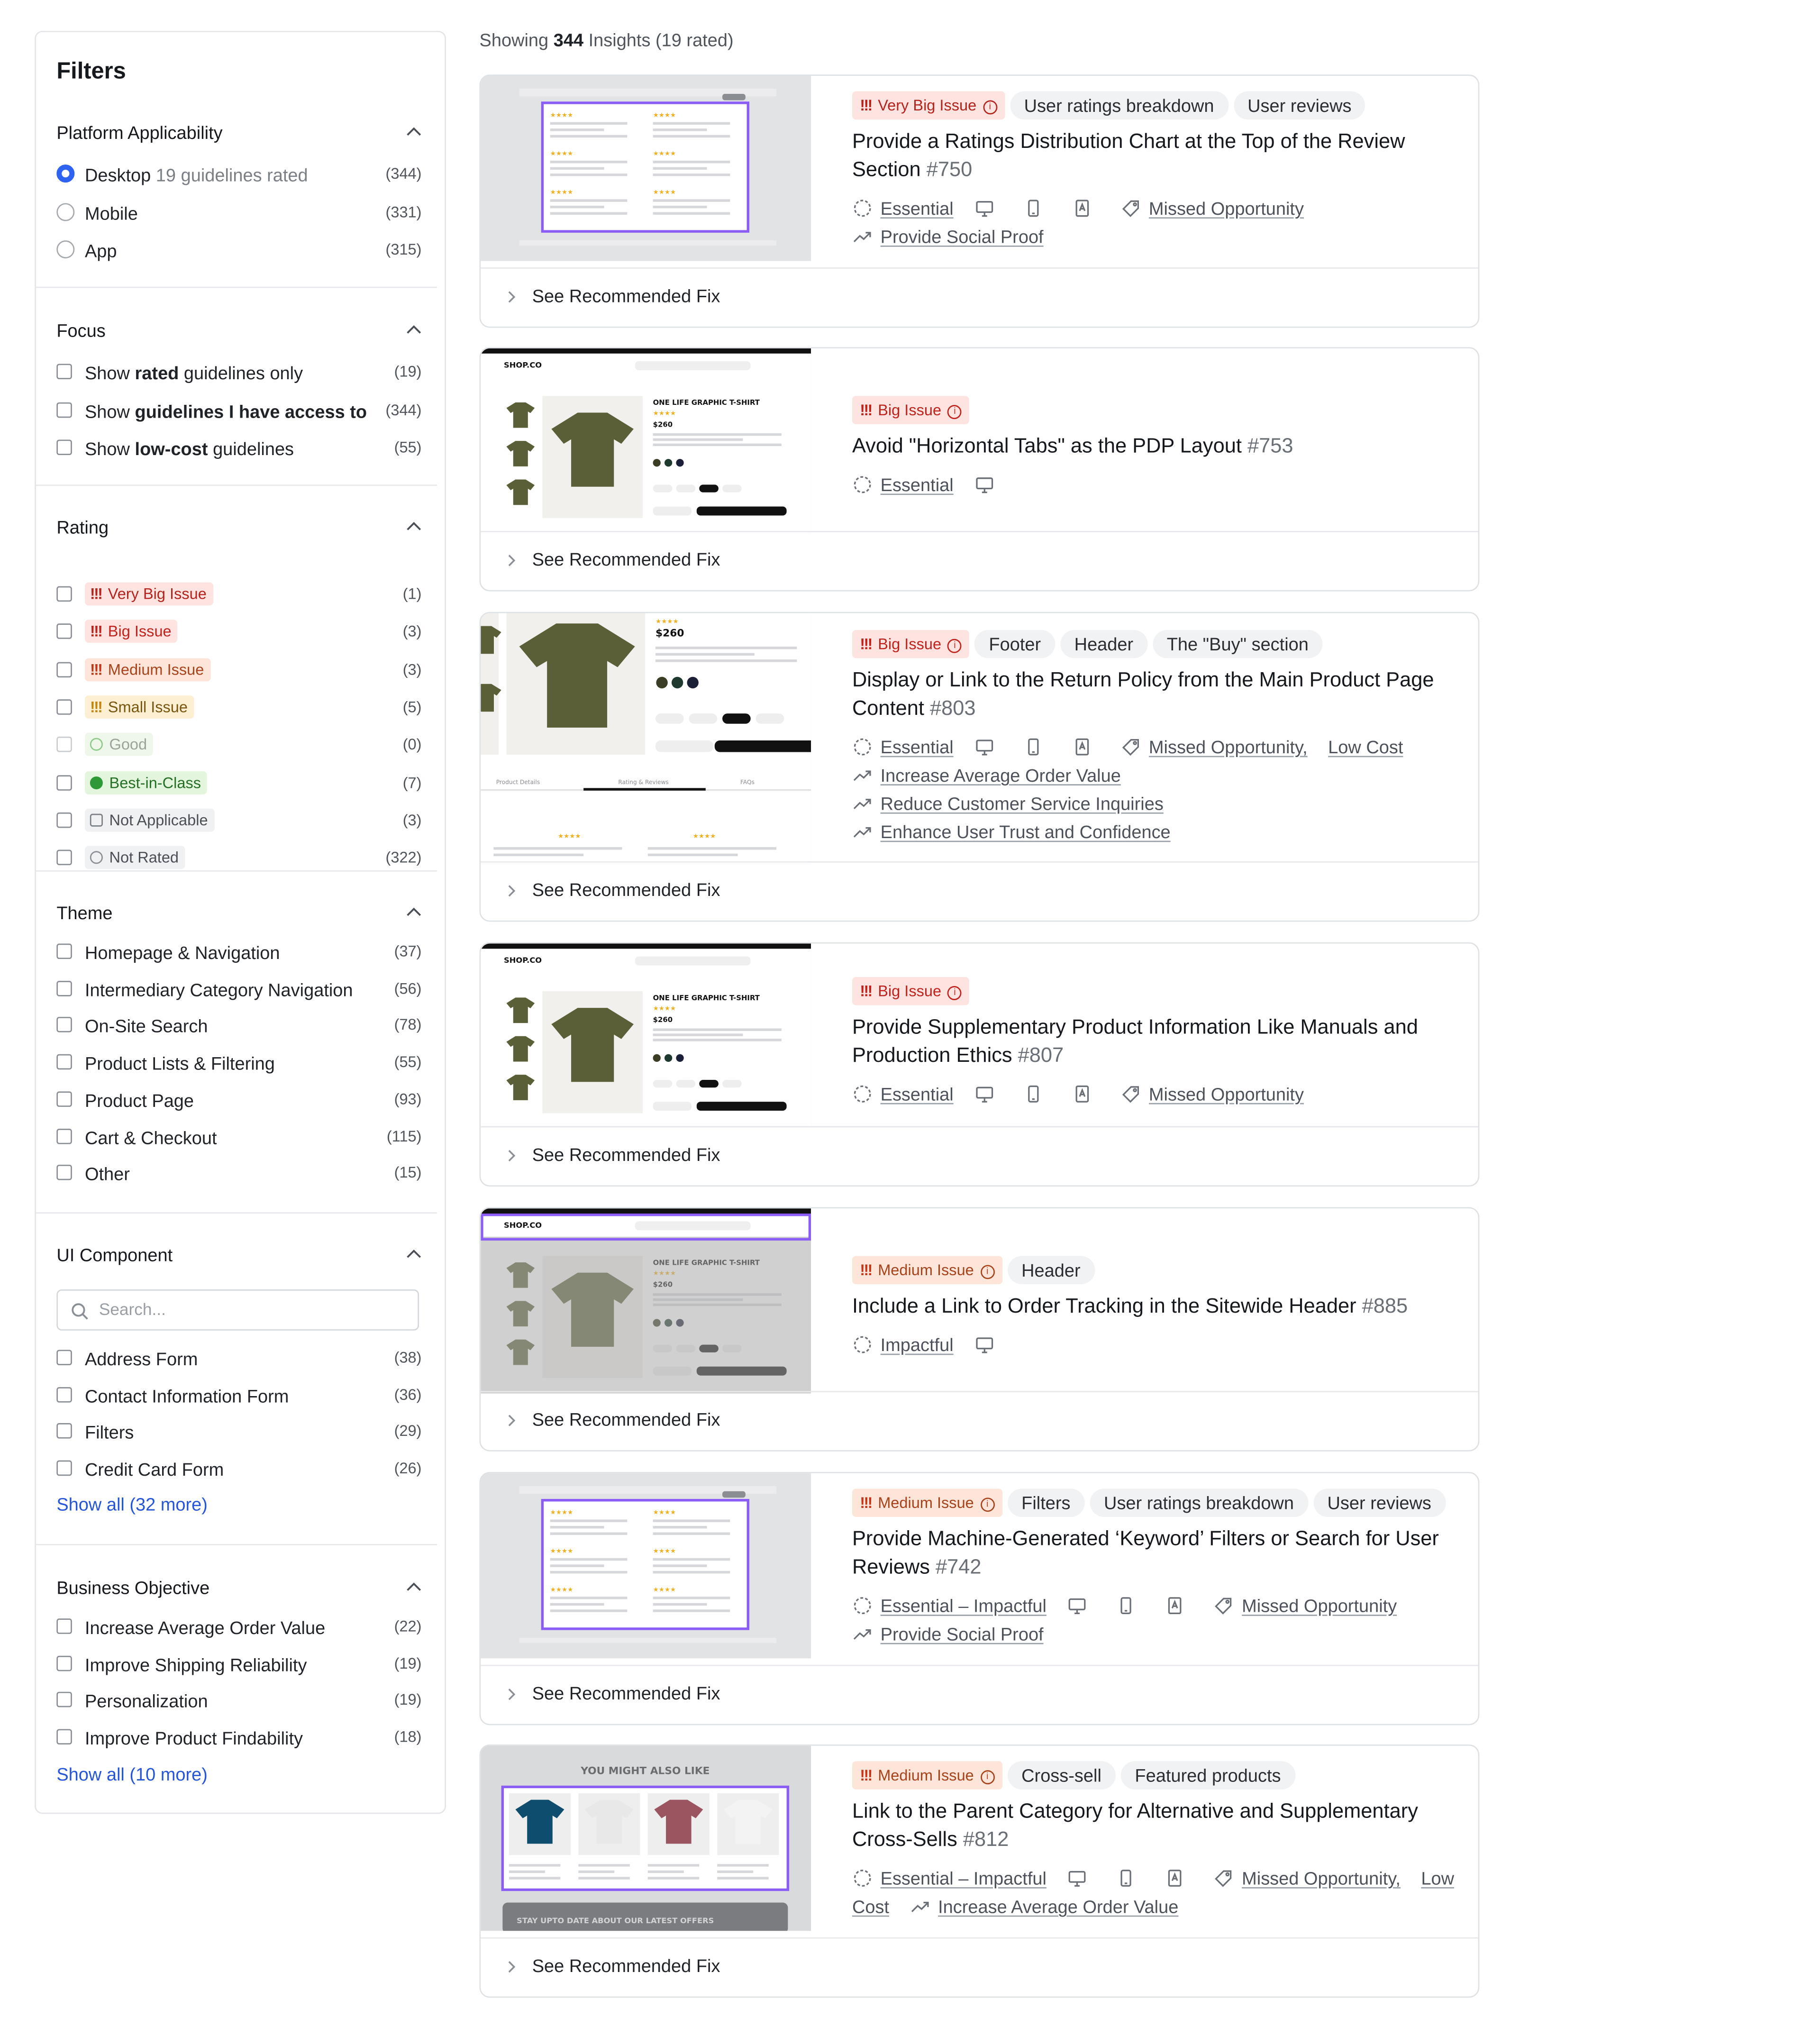 The width and height of the screenshot is (1820, 2018). I want to click on business-option-personalization: Personalization (19), so click(238, 1701).